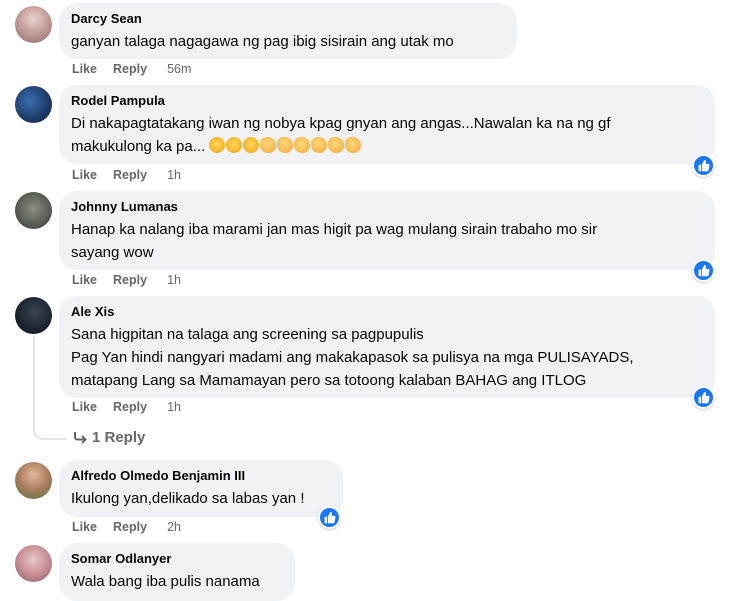 This screenshot has width=750, height=601. What do you see at coordinates (174, 527) in the screenshot?
I see `comment-timestamp: 2h` at bounding box center [174, 527].